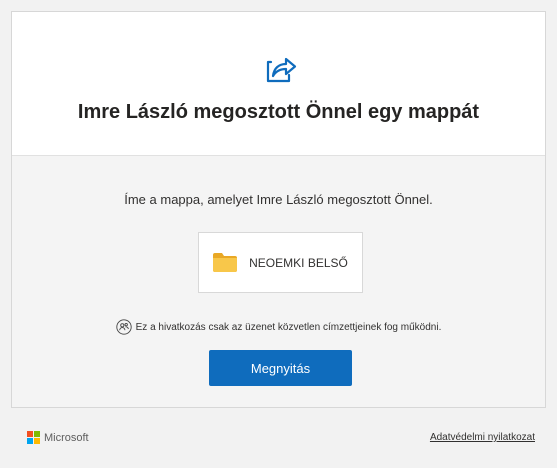  Describe the element at coordinates (278, 437) in the screenshot. I see `footer: Microsoft Adatvédelmi nyilatkozat` at that location.